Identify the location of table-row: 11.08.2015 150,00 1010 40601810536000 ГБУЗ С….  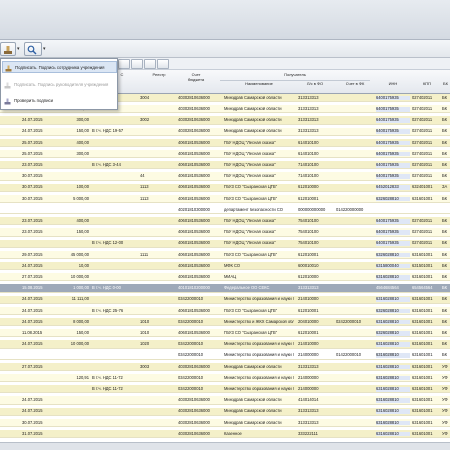
(225, 333).